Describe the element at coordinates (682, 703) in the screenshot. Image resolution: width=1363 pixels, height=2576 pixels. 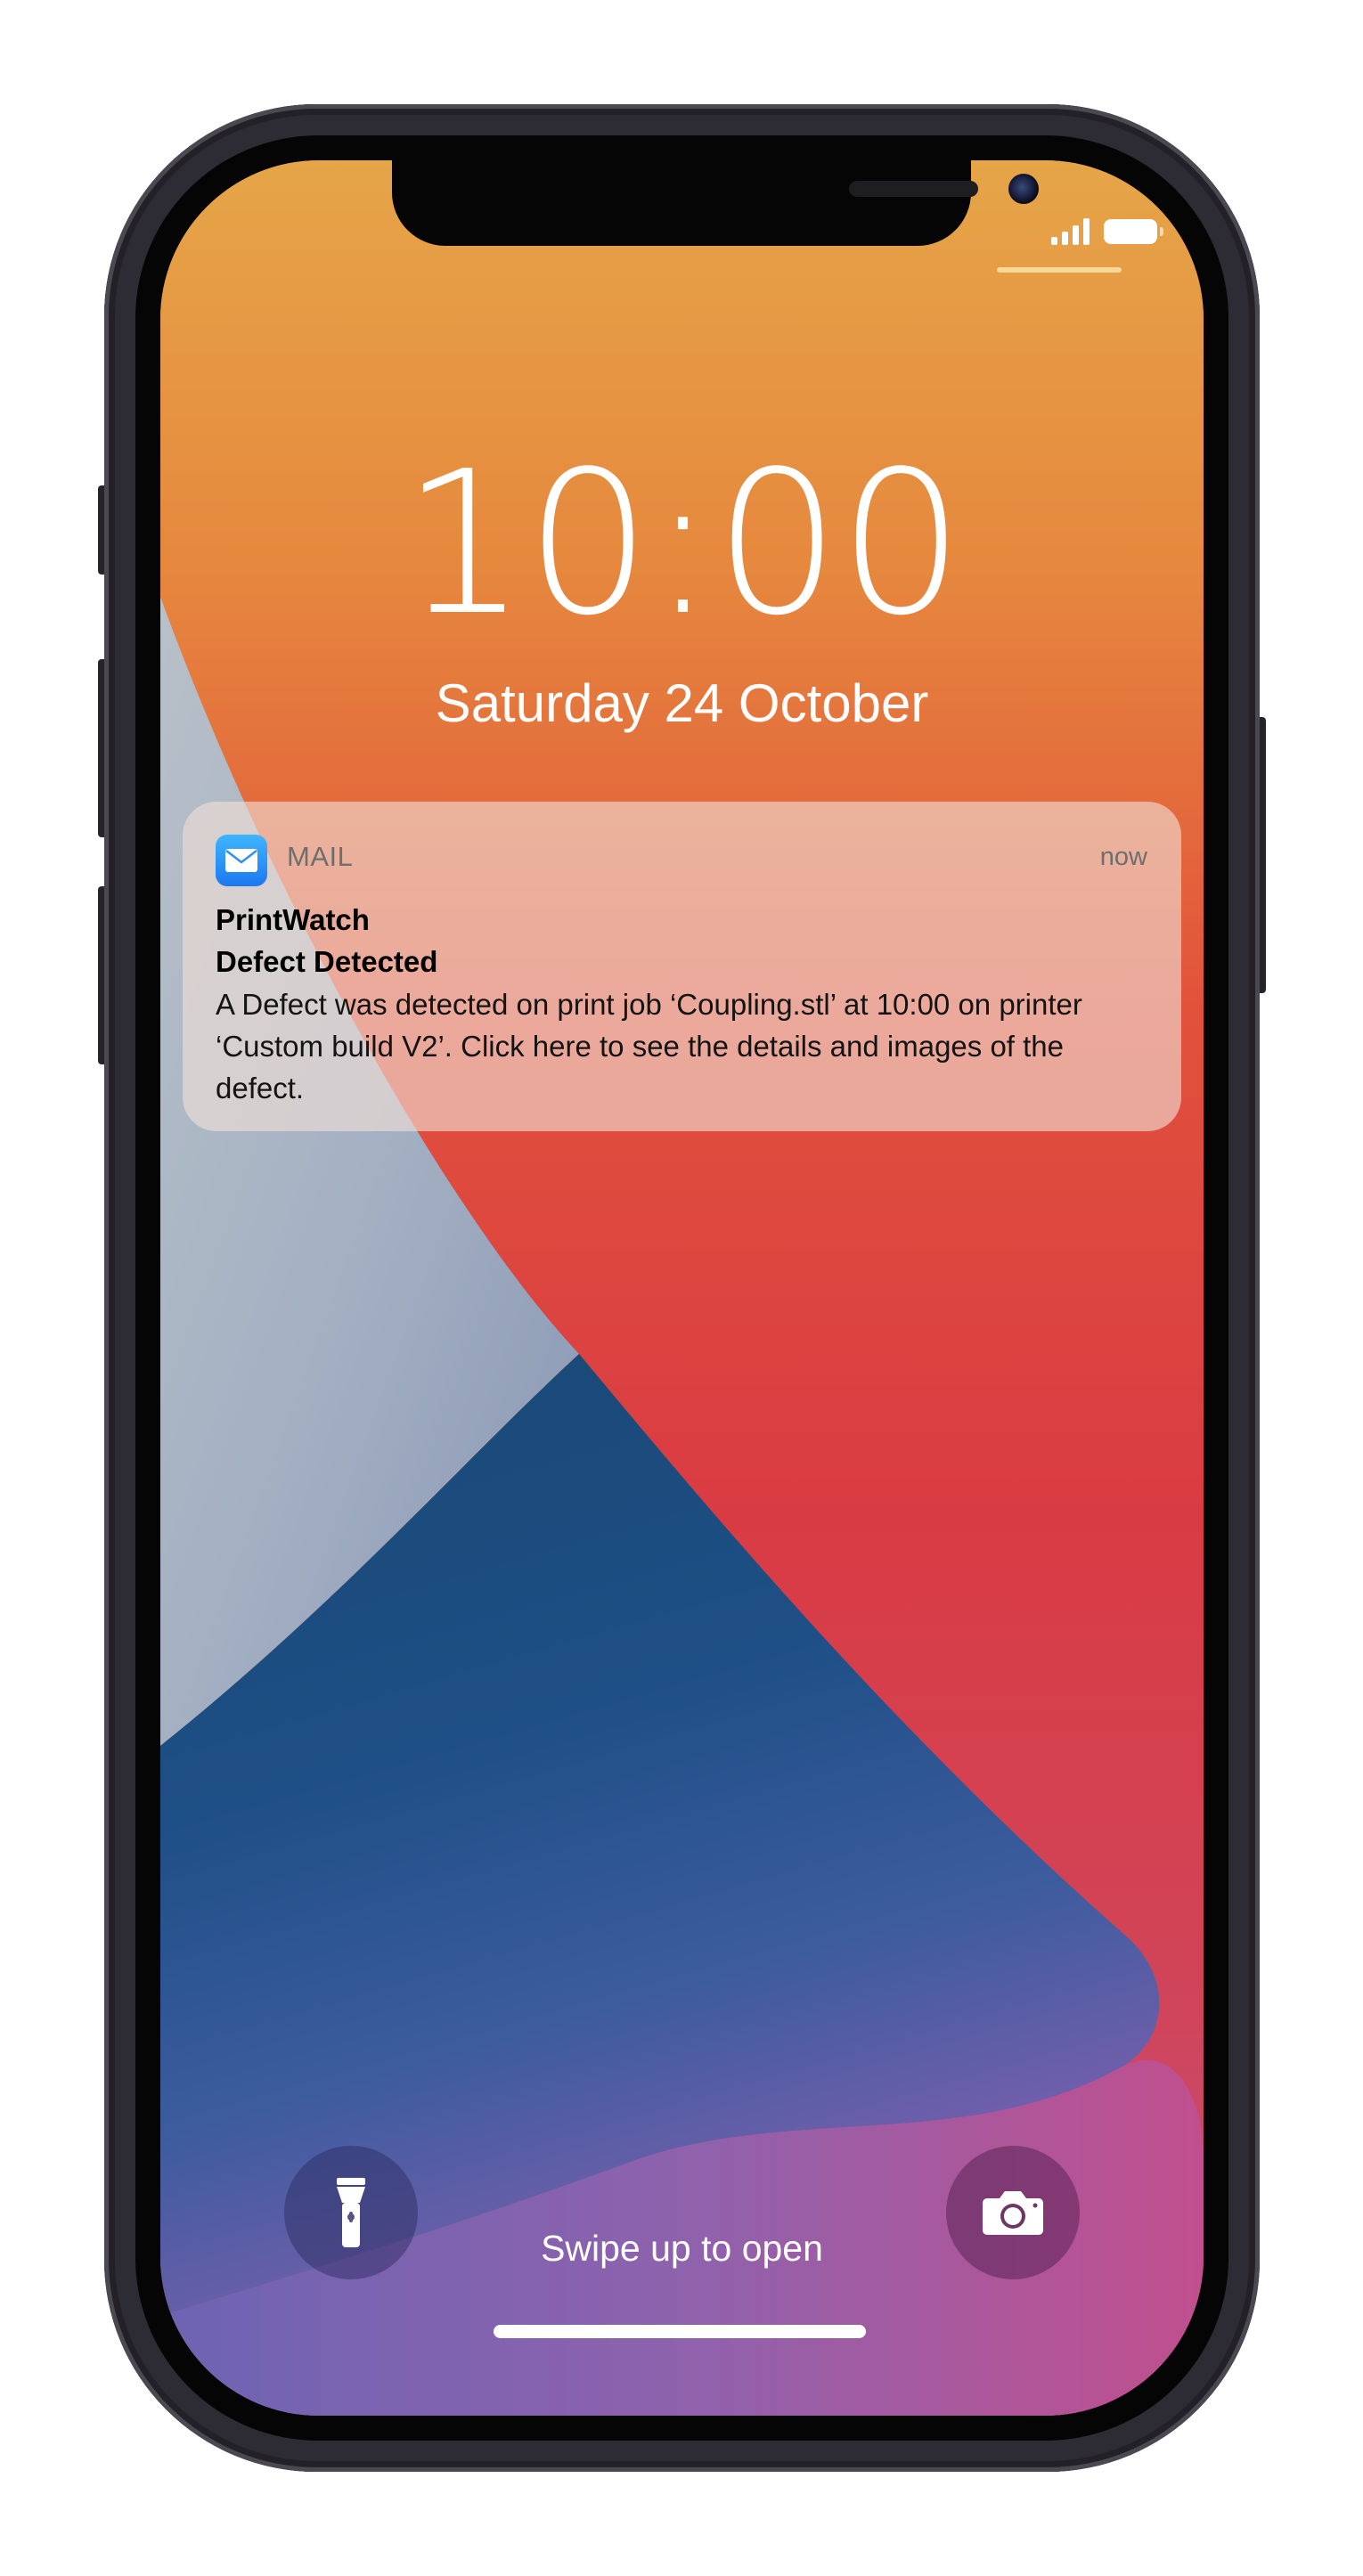
I see `lock-date: Saturday 24 October` at that location.